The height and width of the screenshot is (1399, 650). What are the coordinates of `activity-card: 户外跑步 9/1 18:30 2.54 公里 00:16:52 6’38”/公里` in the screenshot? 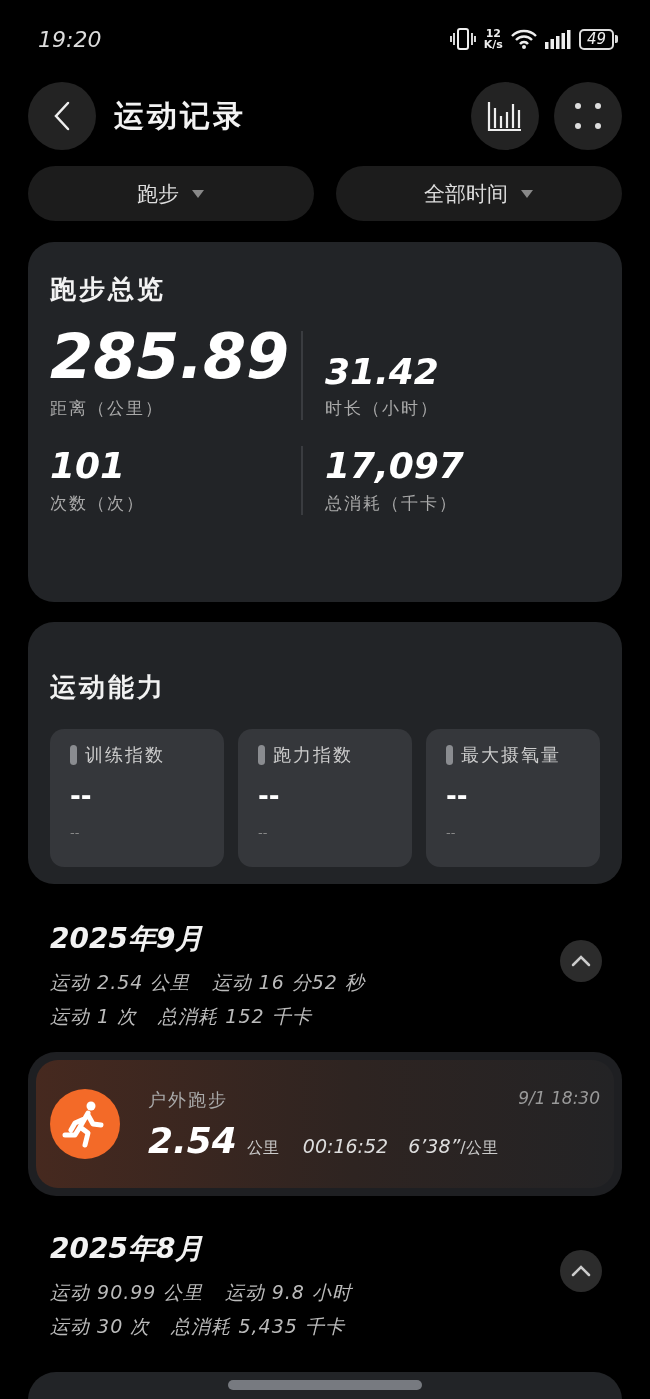 It's located at (325, 1124).